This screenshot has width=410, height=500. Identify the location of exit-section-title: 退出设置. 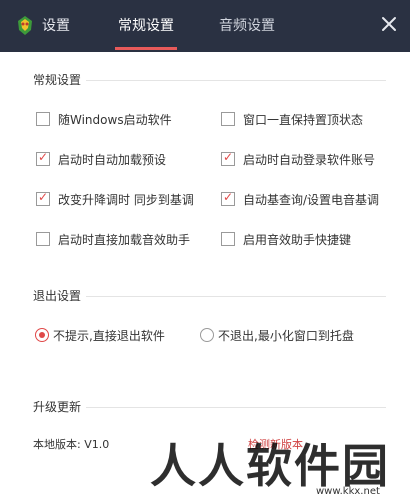
(57, 296).